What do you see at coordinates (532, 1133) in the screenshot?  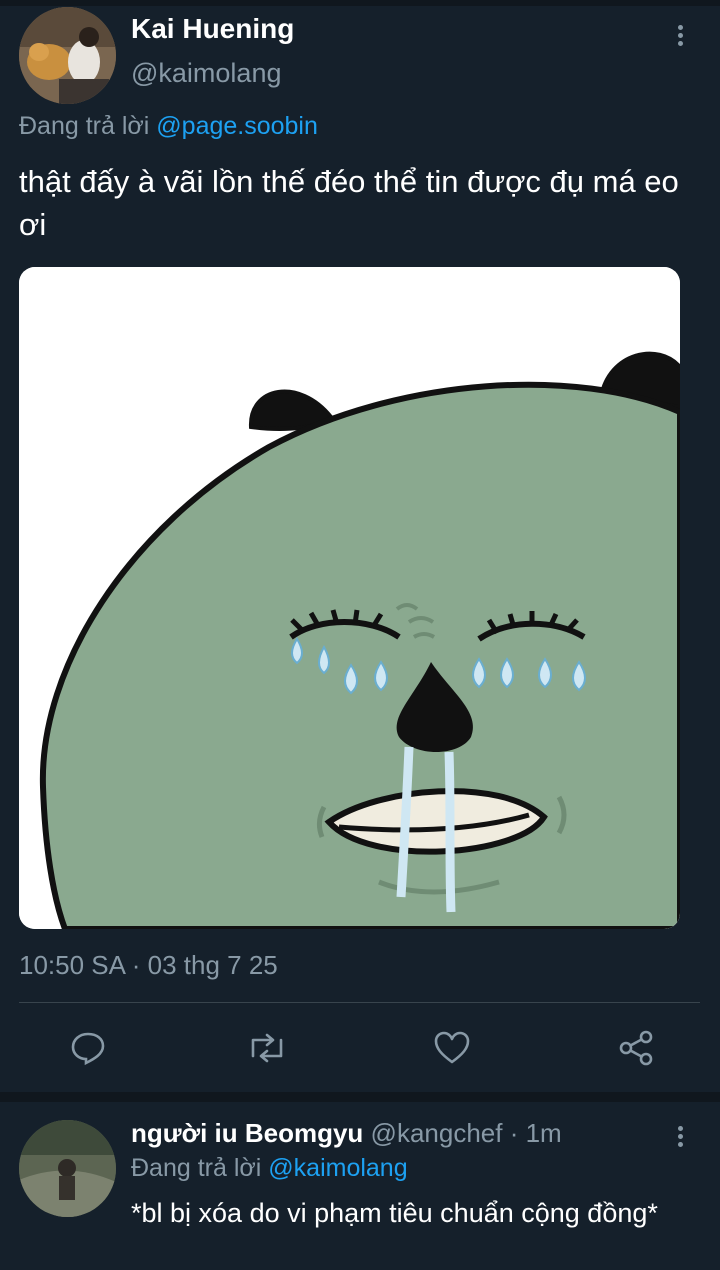 I see `reply-time: · 1m` at bounding box center [532, 1133].